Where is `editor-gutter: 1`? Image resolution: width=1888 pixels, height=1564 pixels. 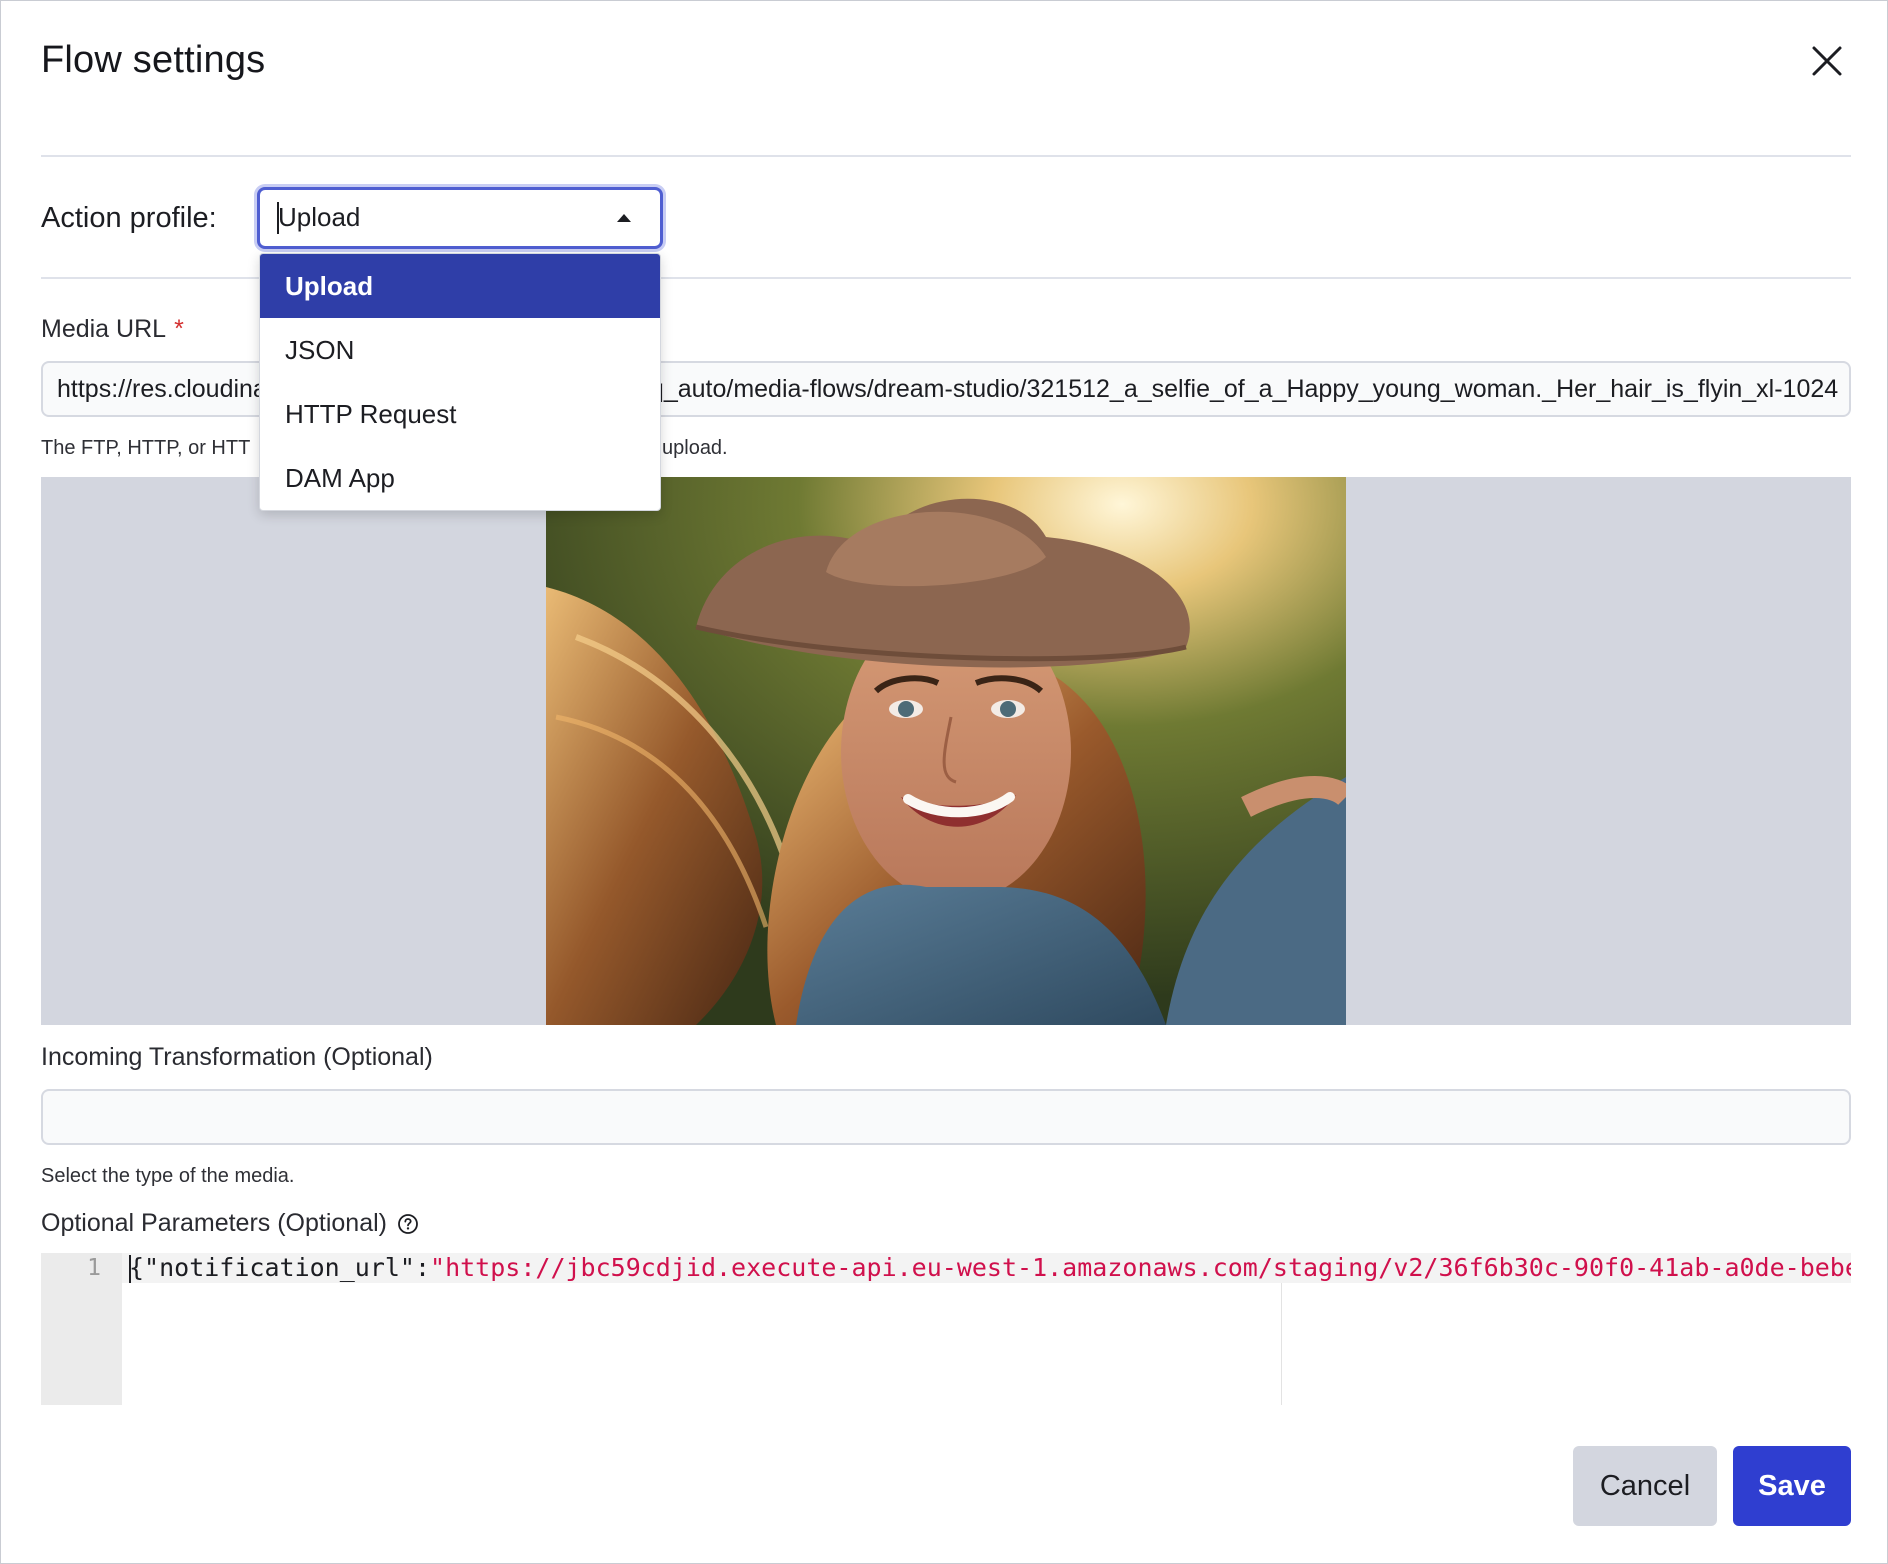
editor-gutter: 1 is located at coordinates (81, 1329).